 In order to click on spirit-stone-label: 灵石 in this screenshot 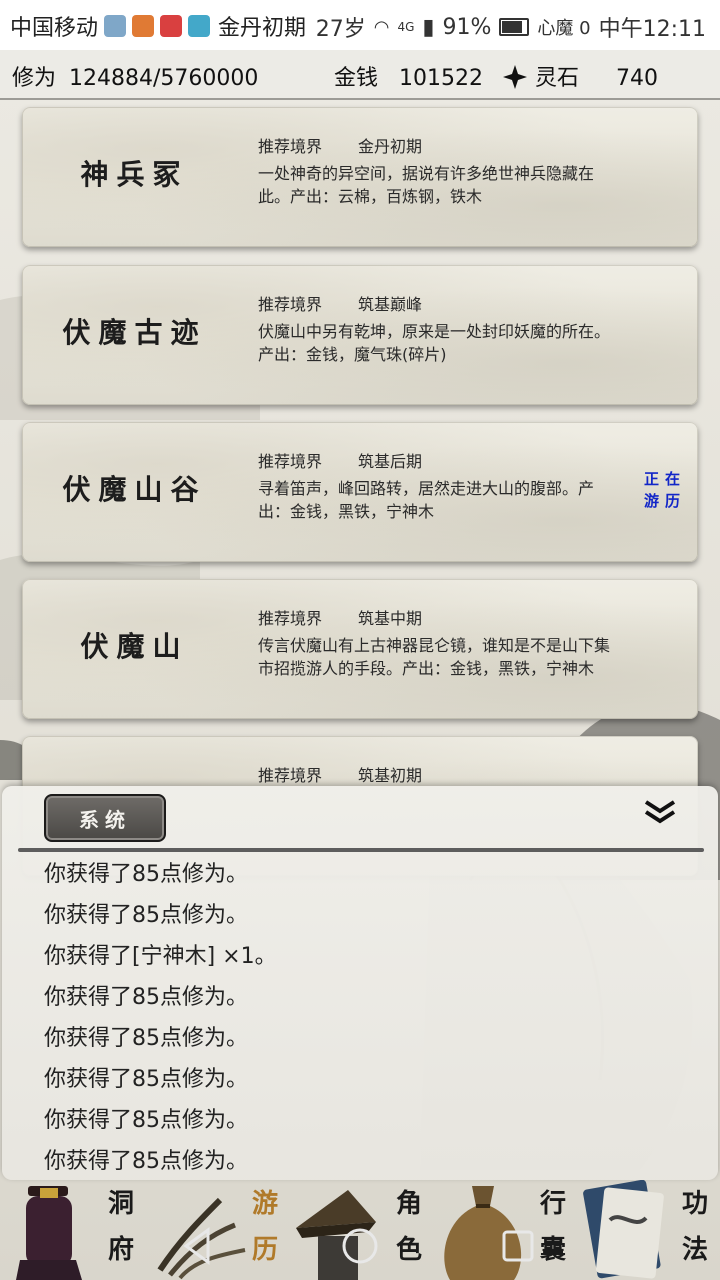, I will do `click(557, 78)`.